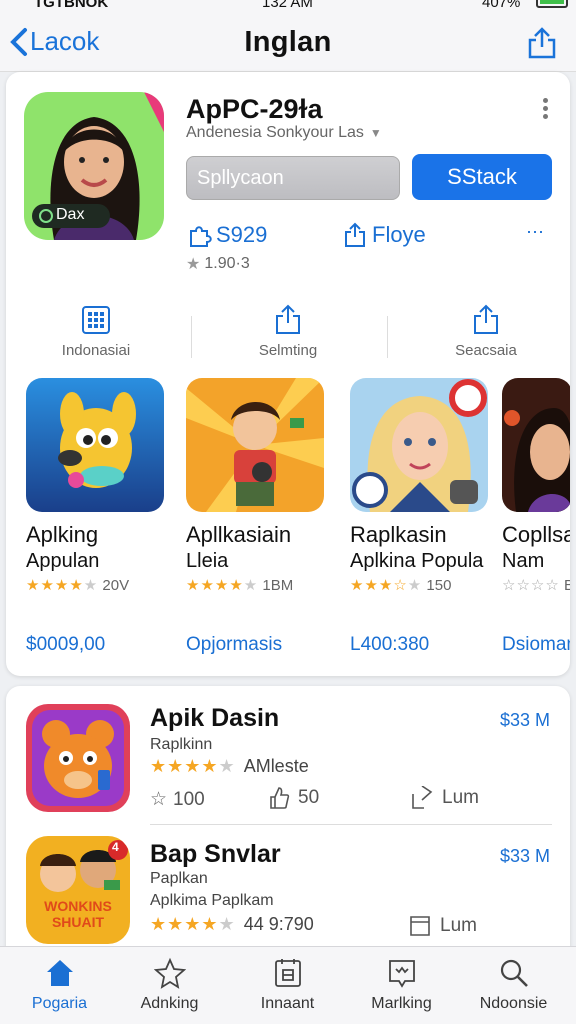 The width and height of the screenshot is (576, 1024). I want to click on share-arrow-icon, so click(422, 797).